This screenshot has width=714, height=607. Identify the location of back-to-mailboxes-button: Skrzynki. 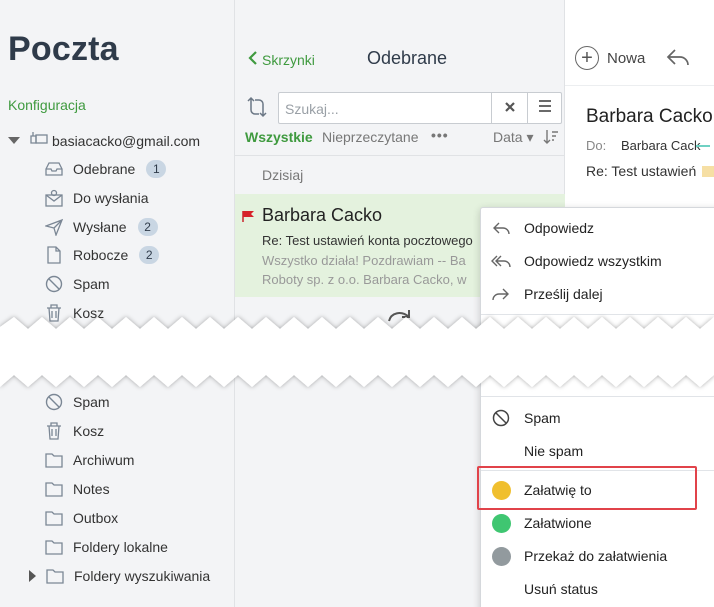
(281, 59).